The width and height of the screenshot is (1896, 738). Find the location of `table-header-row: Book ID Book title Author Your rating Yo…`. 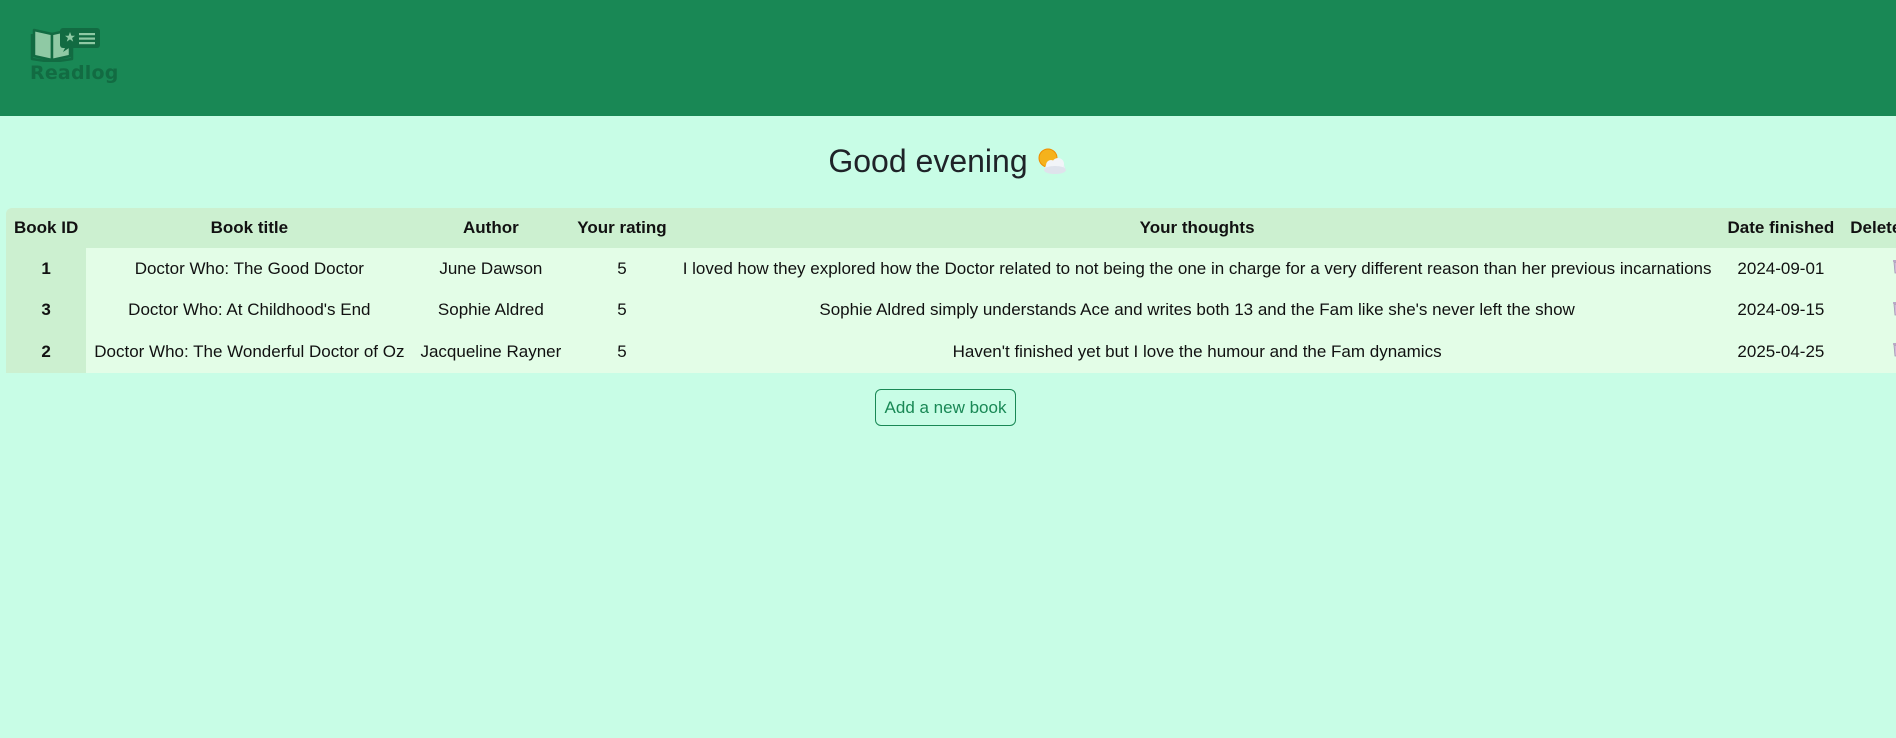

table-header-row: Book ID Book title Author Your rating Yo… is located at coordinates (951, 228).